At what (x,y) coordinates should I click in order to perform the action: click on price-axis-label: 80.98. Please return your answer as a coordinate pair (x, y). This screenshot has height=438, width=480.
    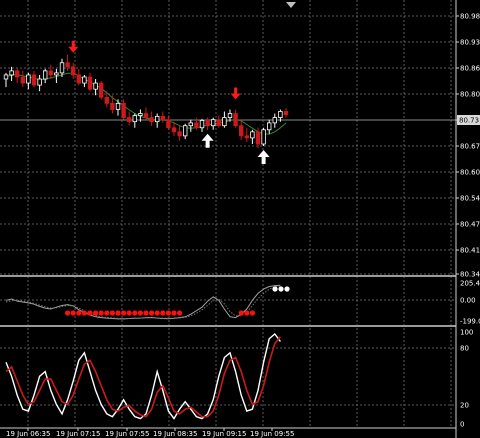
    Looking at the image, I should click on (470, 17).